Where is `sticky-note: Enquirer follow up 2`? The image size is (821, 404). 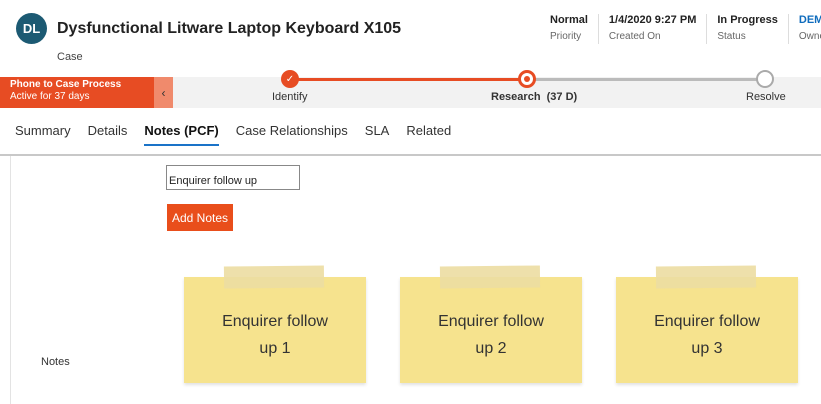
sticky-note: Enquirer follow up 2 is located at coordinates (491, 324).